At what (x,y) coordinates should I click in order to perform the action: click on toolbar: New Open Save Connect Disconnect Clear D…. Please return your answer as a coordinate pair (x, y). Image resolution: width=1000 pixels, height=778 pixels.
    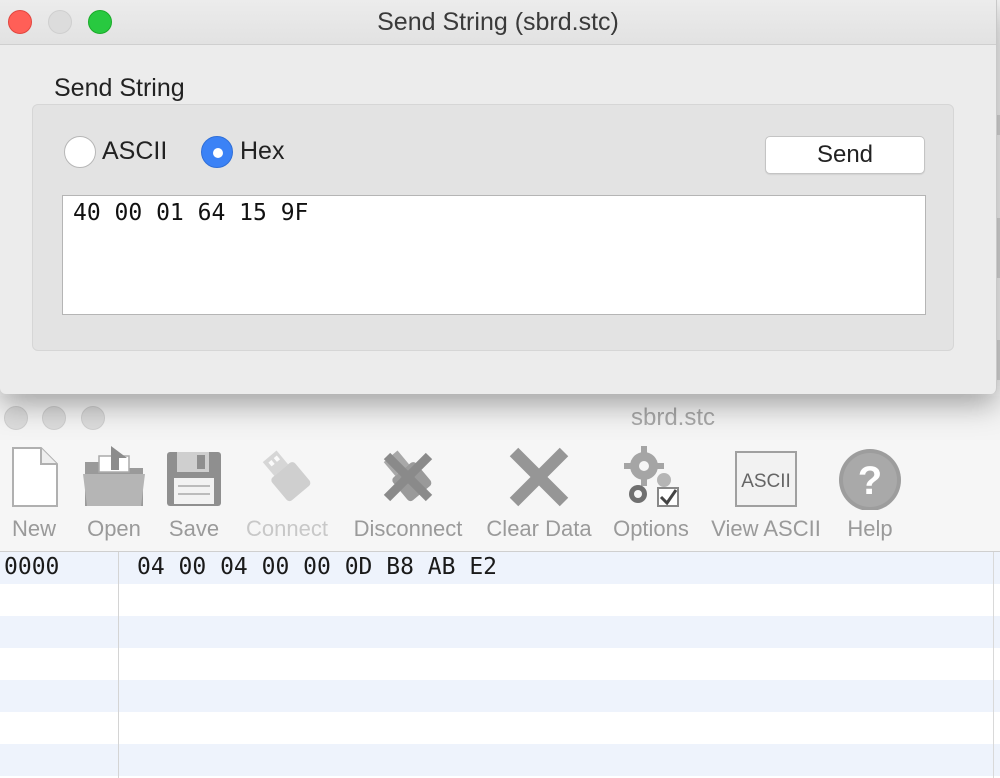
    Looking at the image, I should click on (500, 496).